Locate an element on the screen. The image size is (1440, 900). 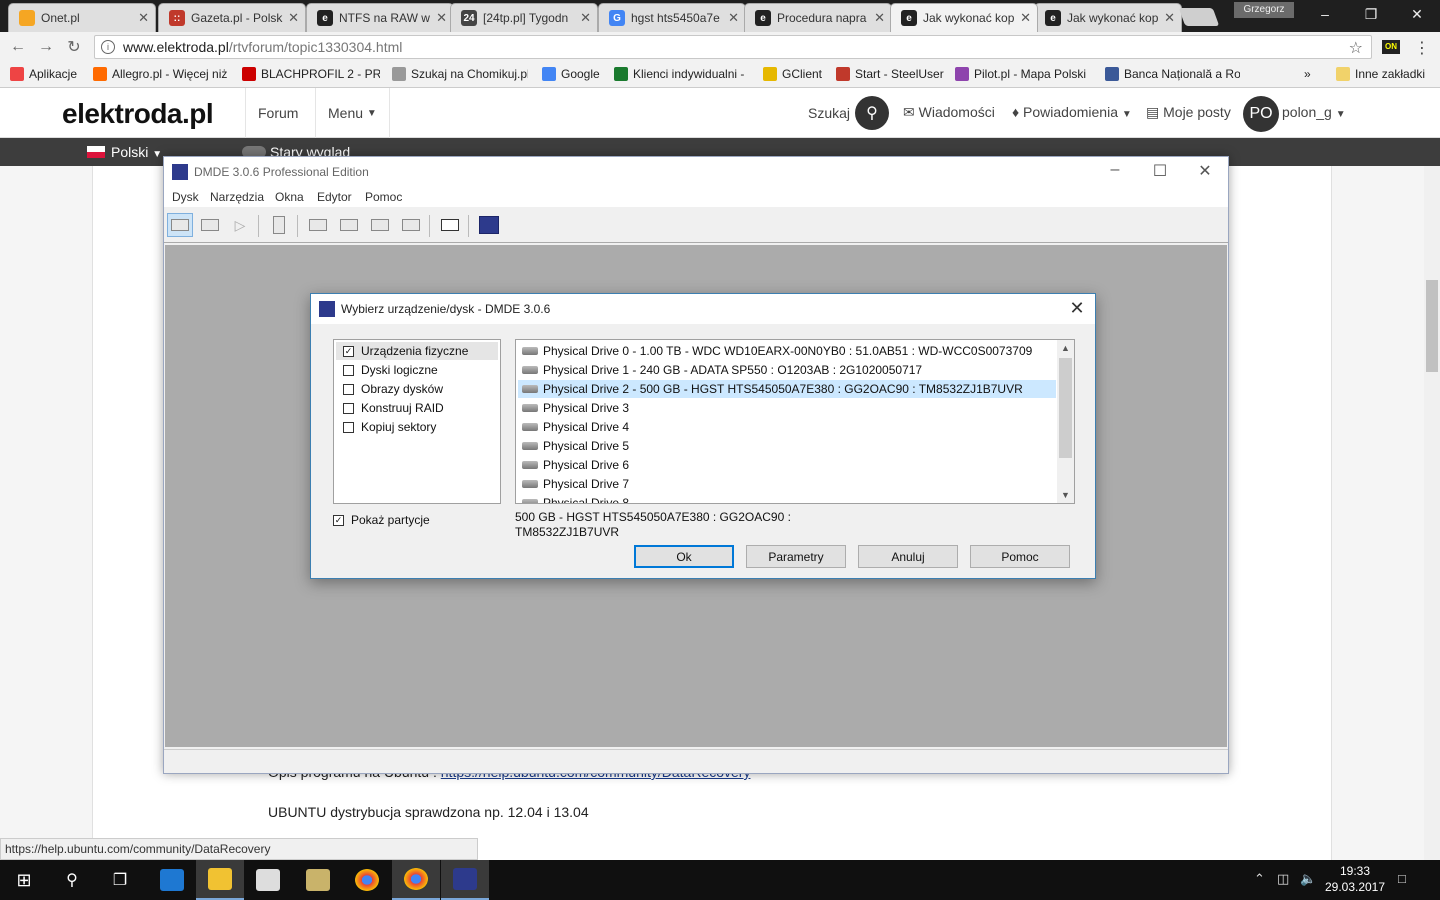
drive-list-item: Physical Drive 6 is located at coordinates (787, 465).